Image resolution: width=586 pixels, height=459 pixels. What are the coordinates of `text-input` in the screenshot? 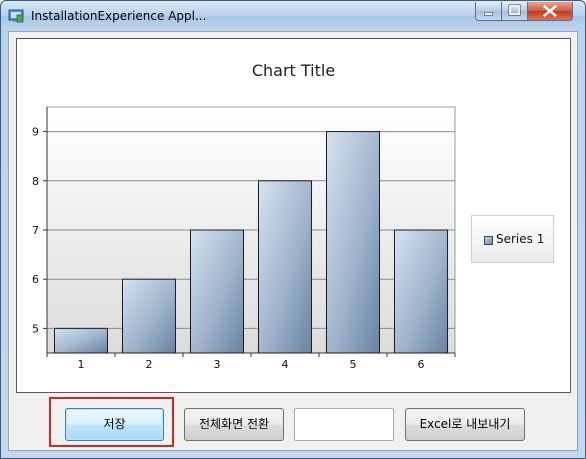 It's located at (344, 424).